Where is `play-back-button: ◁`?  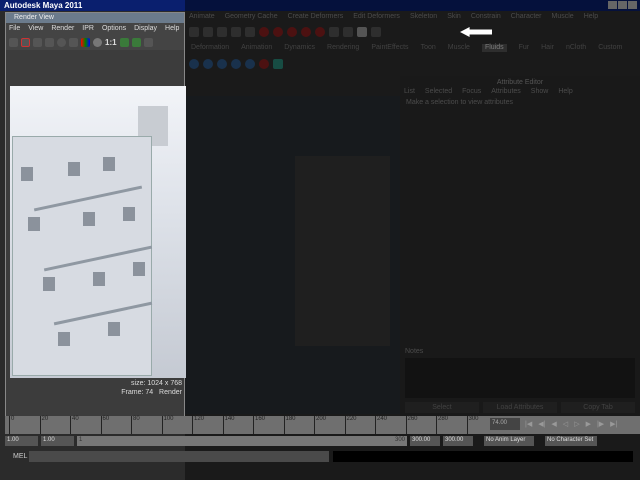 play-back-button: ◁ is located at coordinates (565, 424).